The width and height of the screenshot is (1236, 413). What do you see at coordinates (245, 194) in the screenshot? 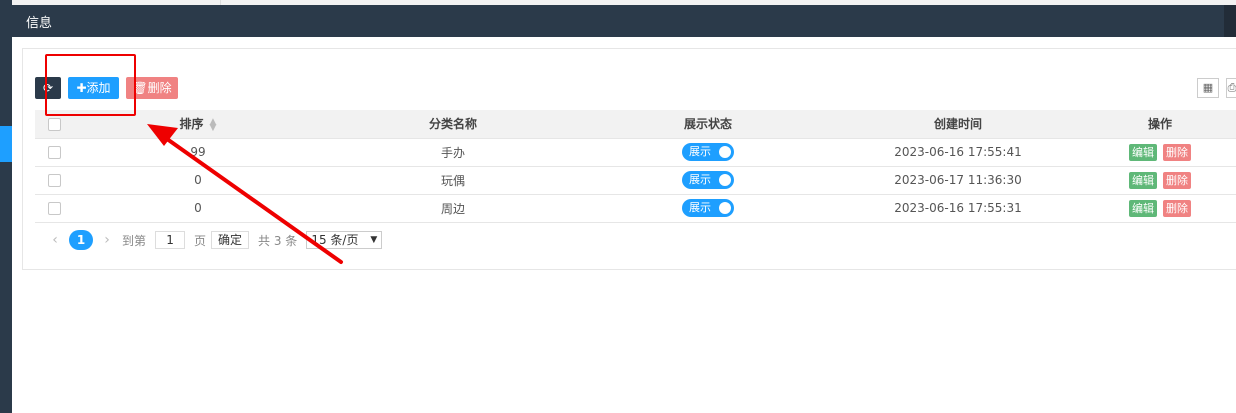
I see `annotation-arrow-icon` at bounding box center [245, 194].